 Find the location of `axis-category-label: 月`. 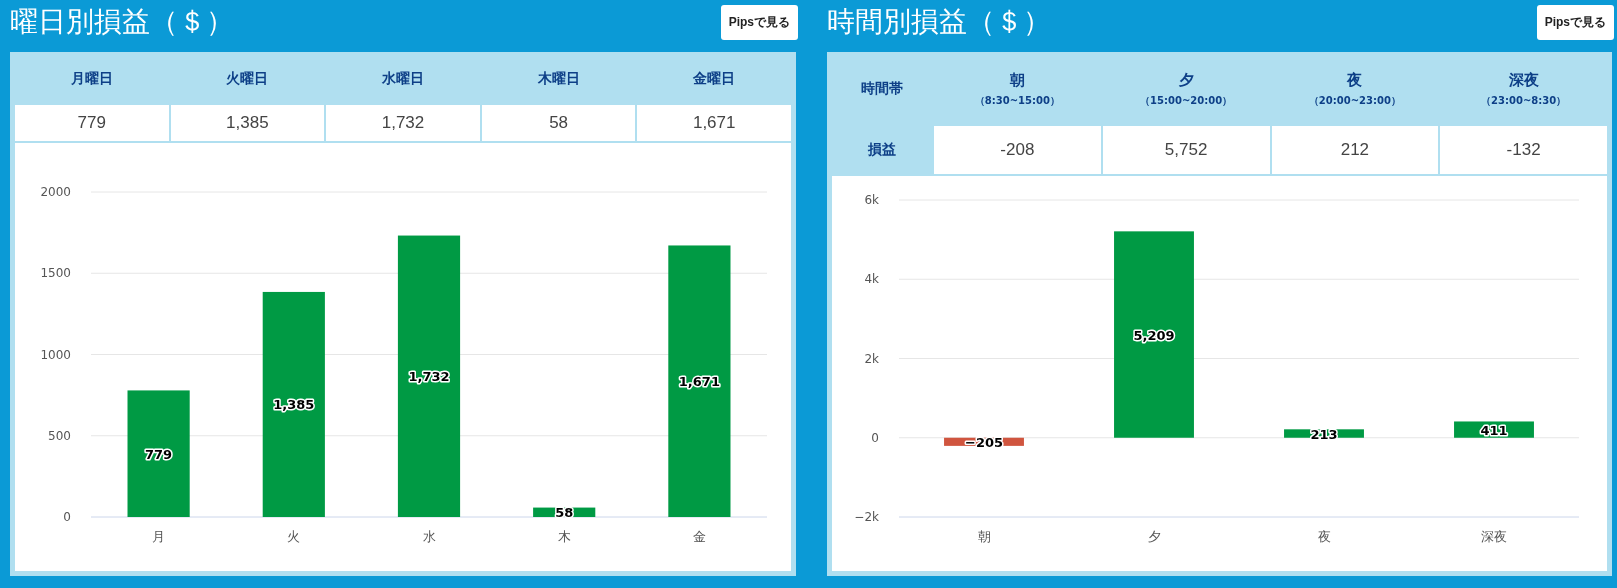

axis-category-label: 月 is located at coordinates (159, 536).